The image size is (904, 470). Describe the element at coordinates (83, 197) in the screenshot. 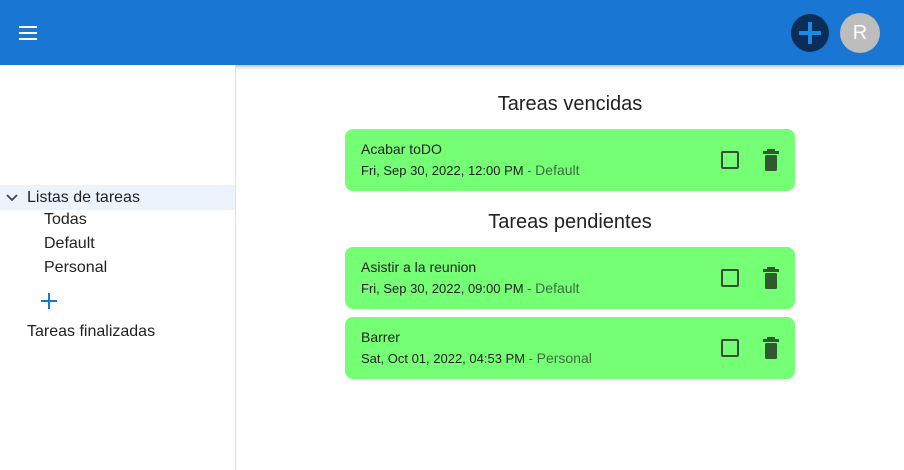

I see `tree-item-label: Listas de tareas` at that location.